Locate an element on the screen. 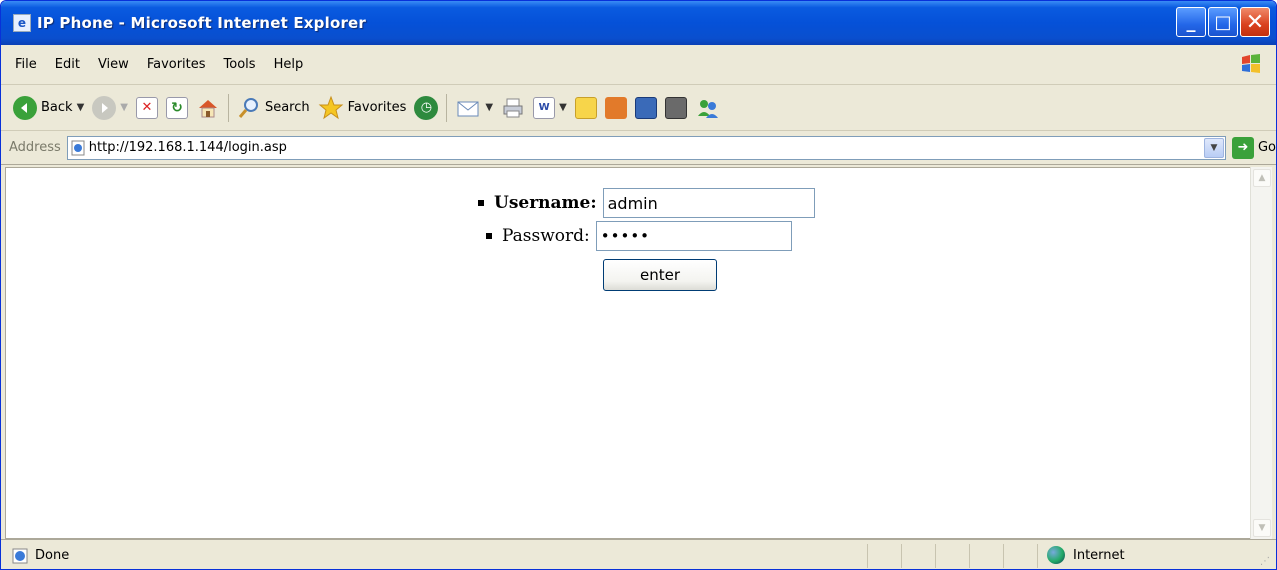 Image resolution: width=1277 pixels, height=570 pixels. globe-icon is located at coordinates (1056, 555).